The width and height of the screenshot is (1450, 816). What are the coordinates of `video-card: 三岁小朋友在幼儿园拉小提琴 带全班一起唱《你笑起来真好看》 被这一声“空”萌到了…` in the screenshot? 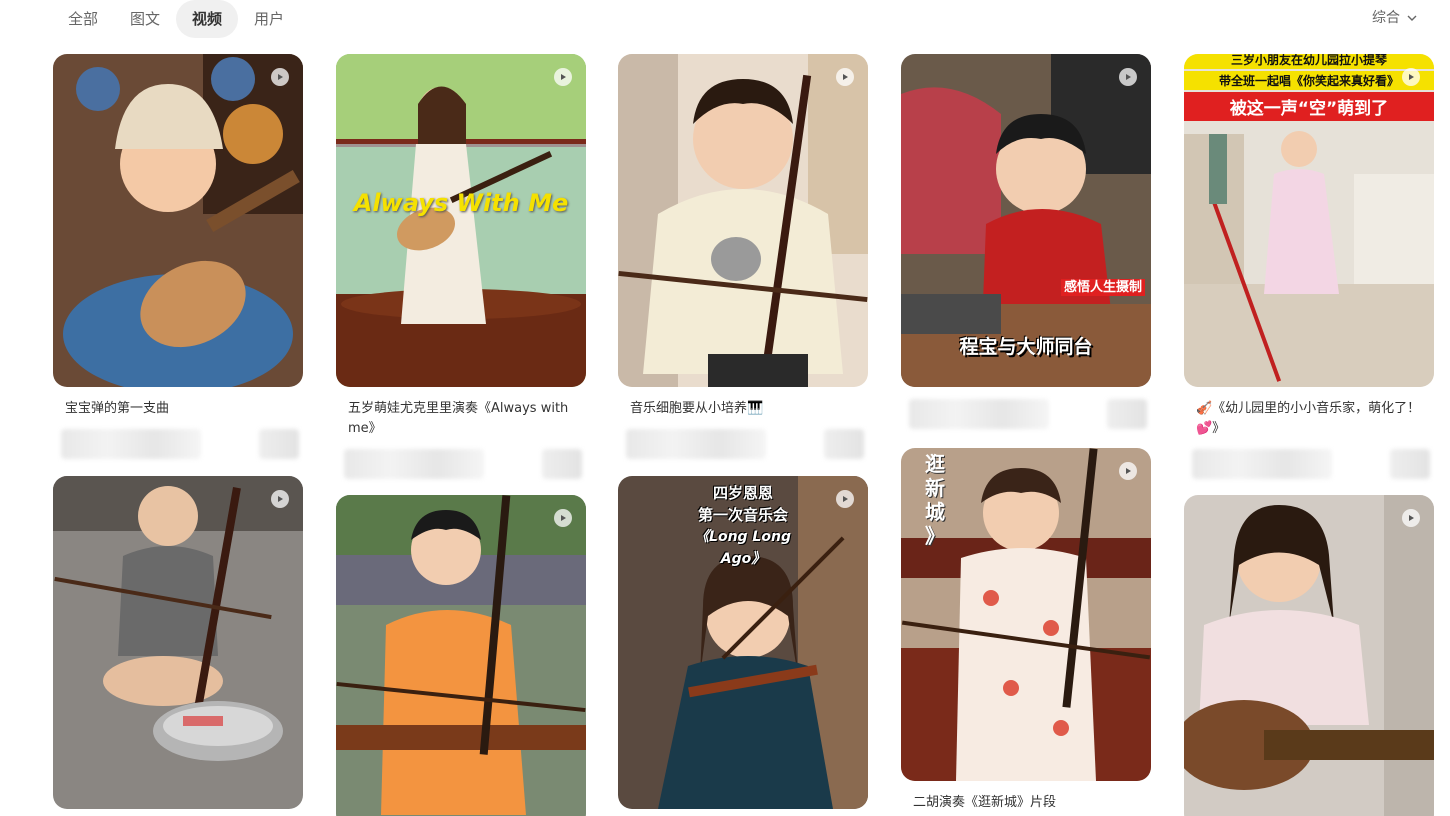 It's located at (1309, 266).